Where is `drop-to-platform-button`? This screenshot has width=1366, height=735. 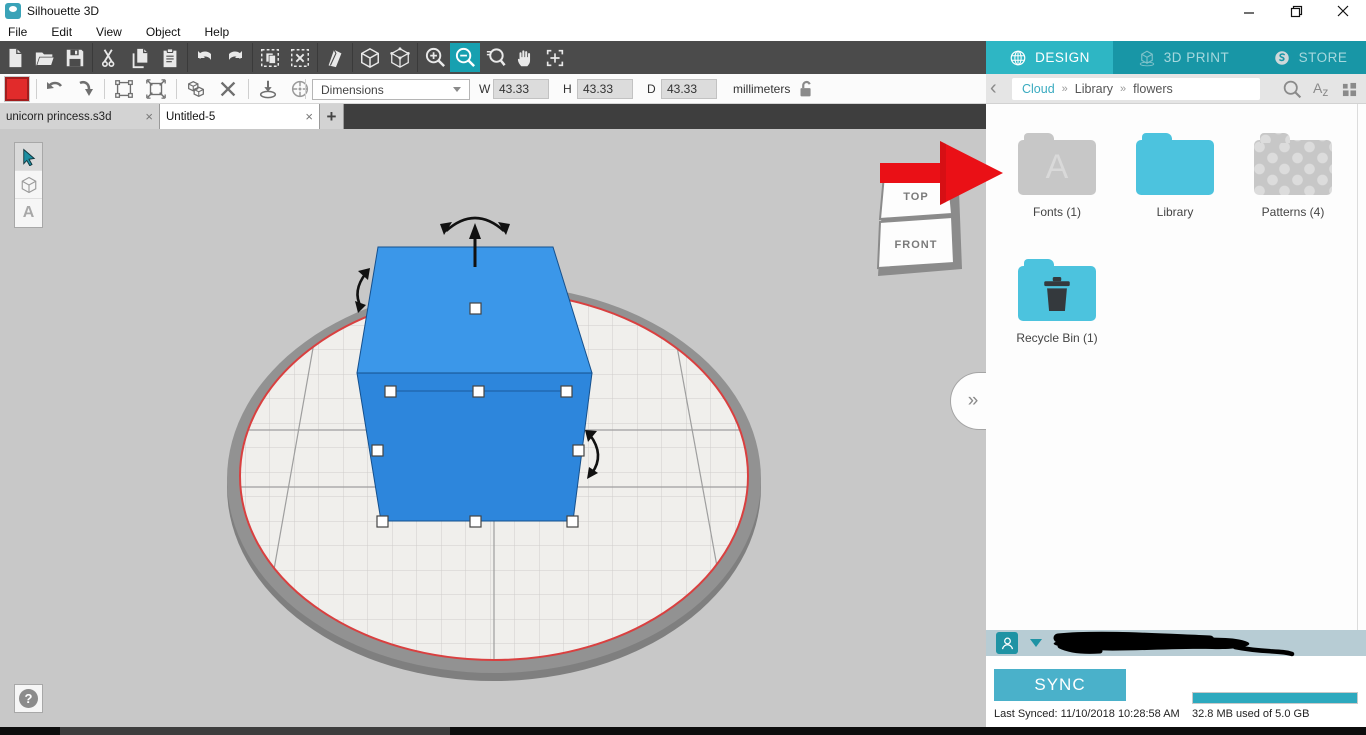
drop-to-platform-button is located at coordinates (268, 89).